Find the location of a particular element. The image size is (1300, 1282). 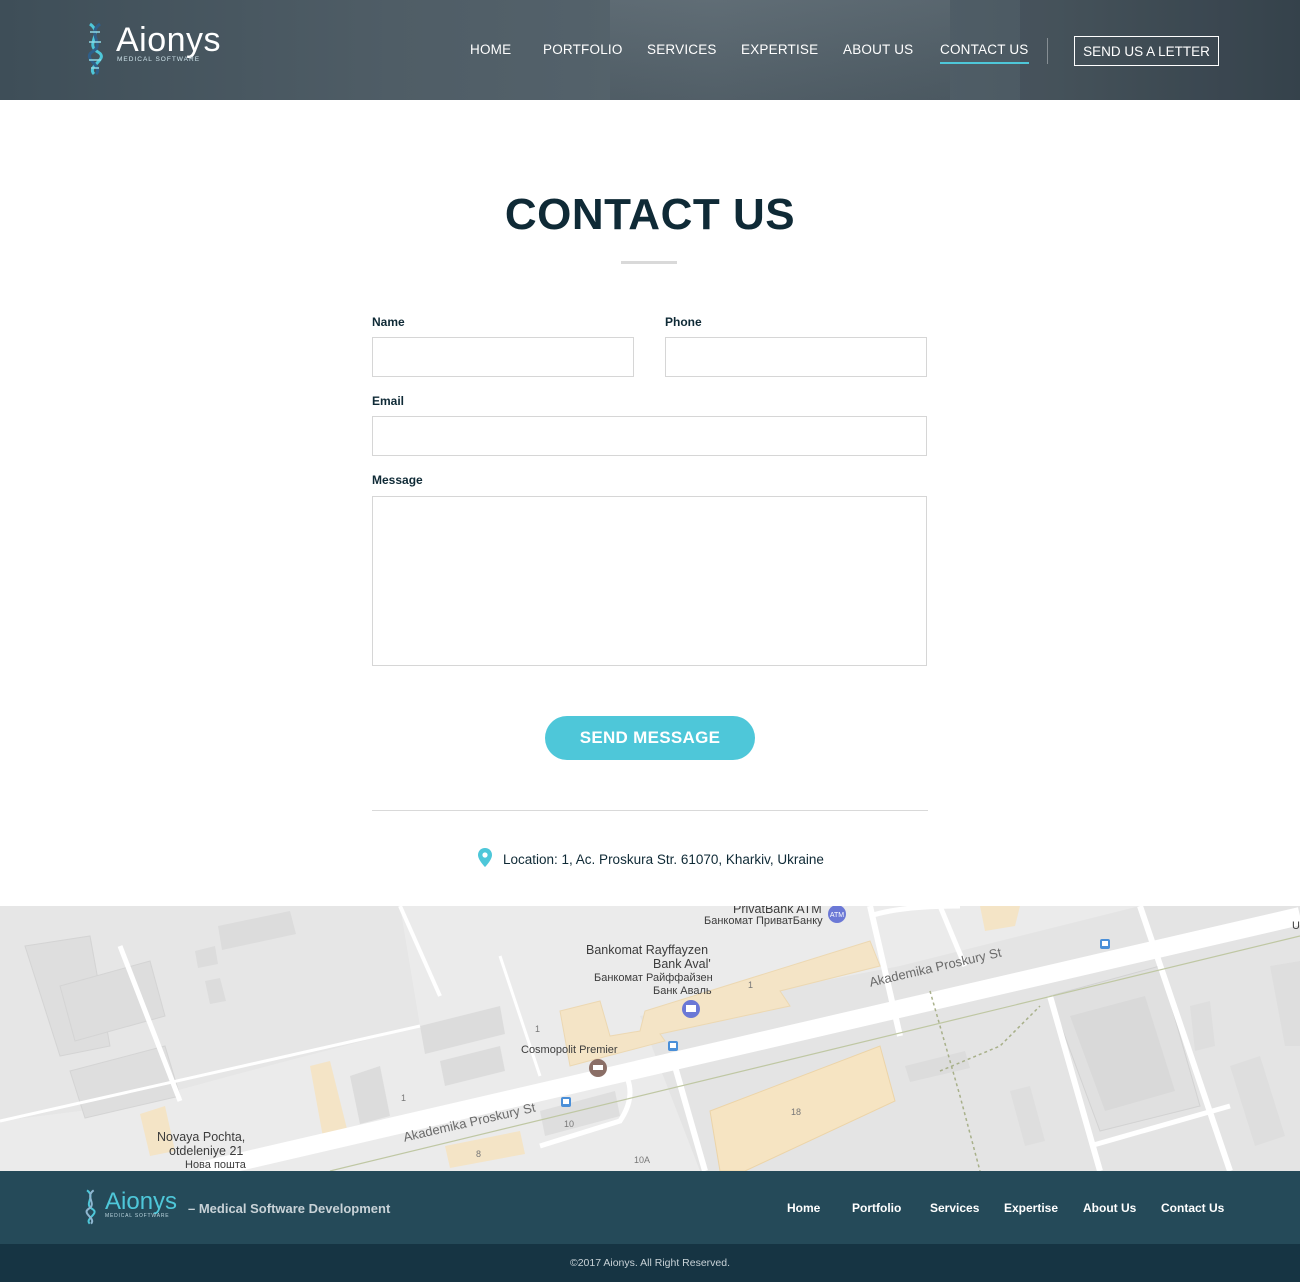

footer-logo: Aionys MEDICAL SOFTWARE is located at coordinates (128, 1207).